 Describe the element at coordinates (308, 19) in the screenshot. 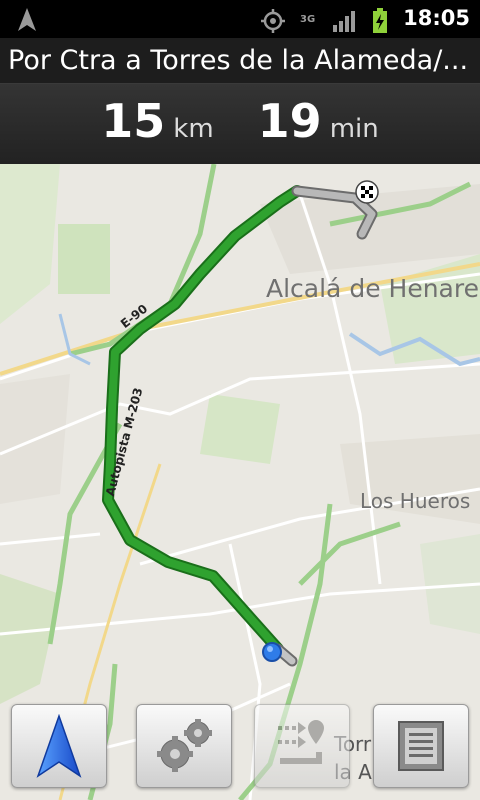

I see `3g-data-icon: 3G` at that location.